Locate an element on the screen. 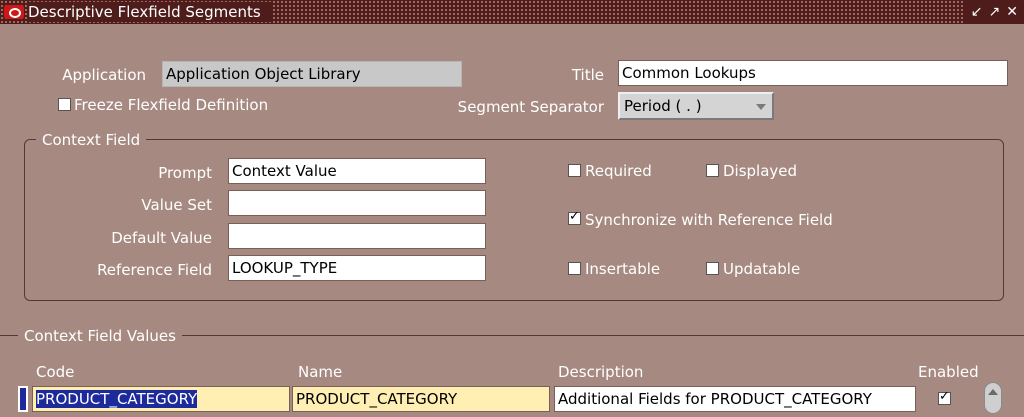 This screenshot has width=1024, height=417. maximize-icon: ↗ is located at coordinates (995, 12).